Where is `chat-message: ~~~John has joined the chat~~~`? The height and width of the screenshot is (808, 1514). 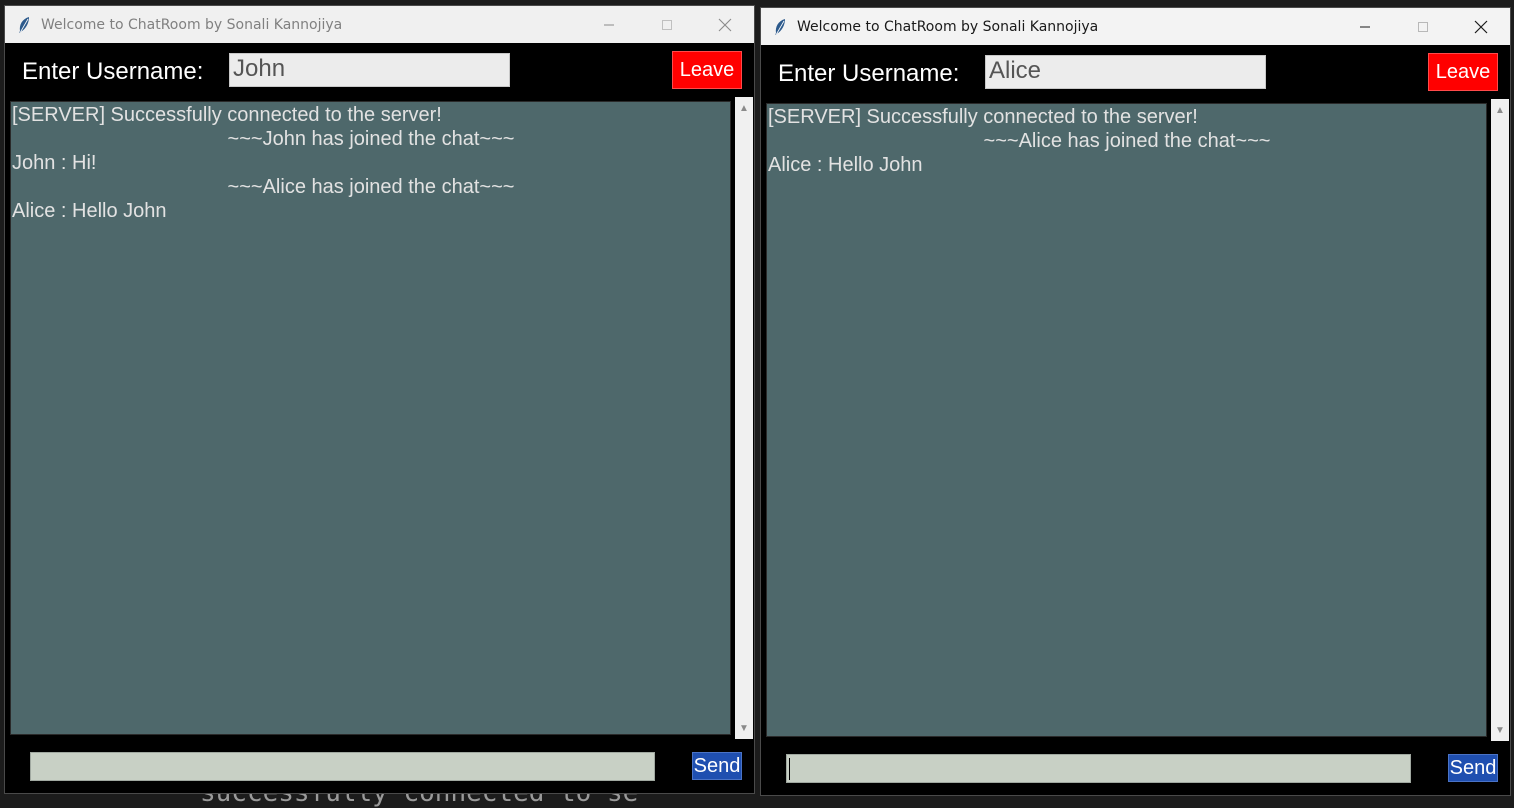 chat-message: ~~~John has joined the chat~~~ is located at coordinates (371, 139).